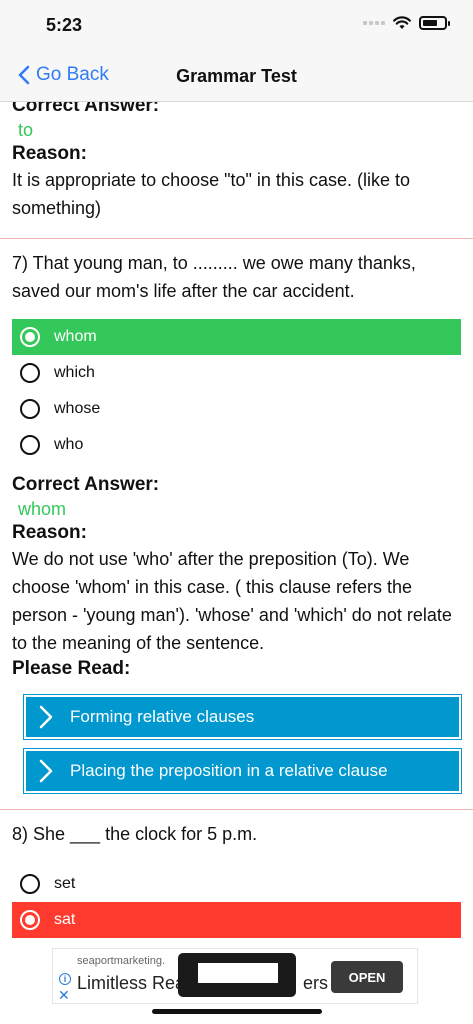 Image resolution: width=473 pixels, height=1024 pixels. Describe the element at coordinates (64, 995) in the screenshot. I see `close-icon: ✕` at that location.